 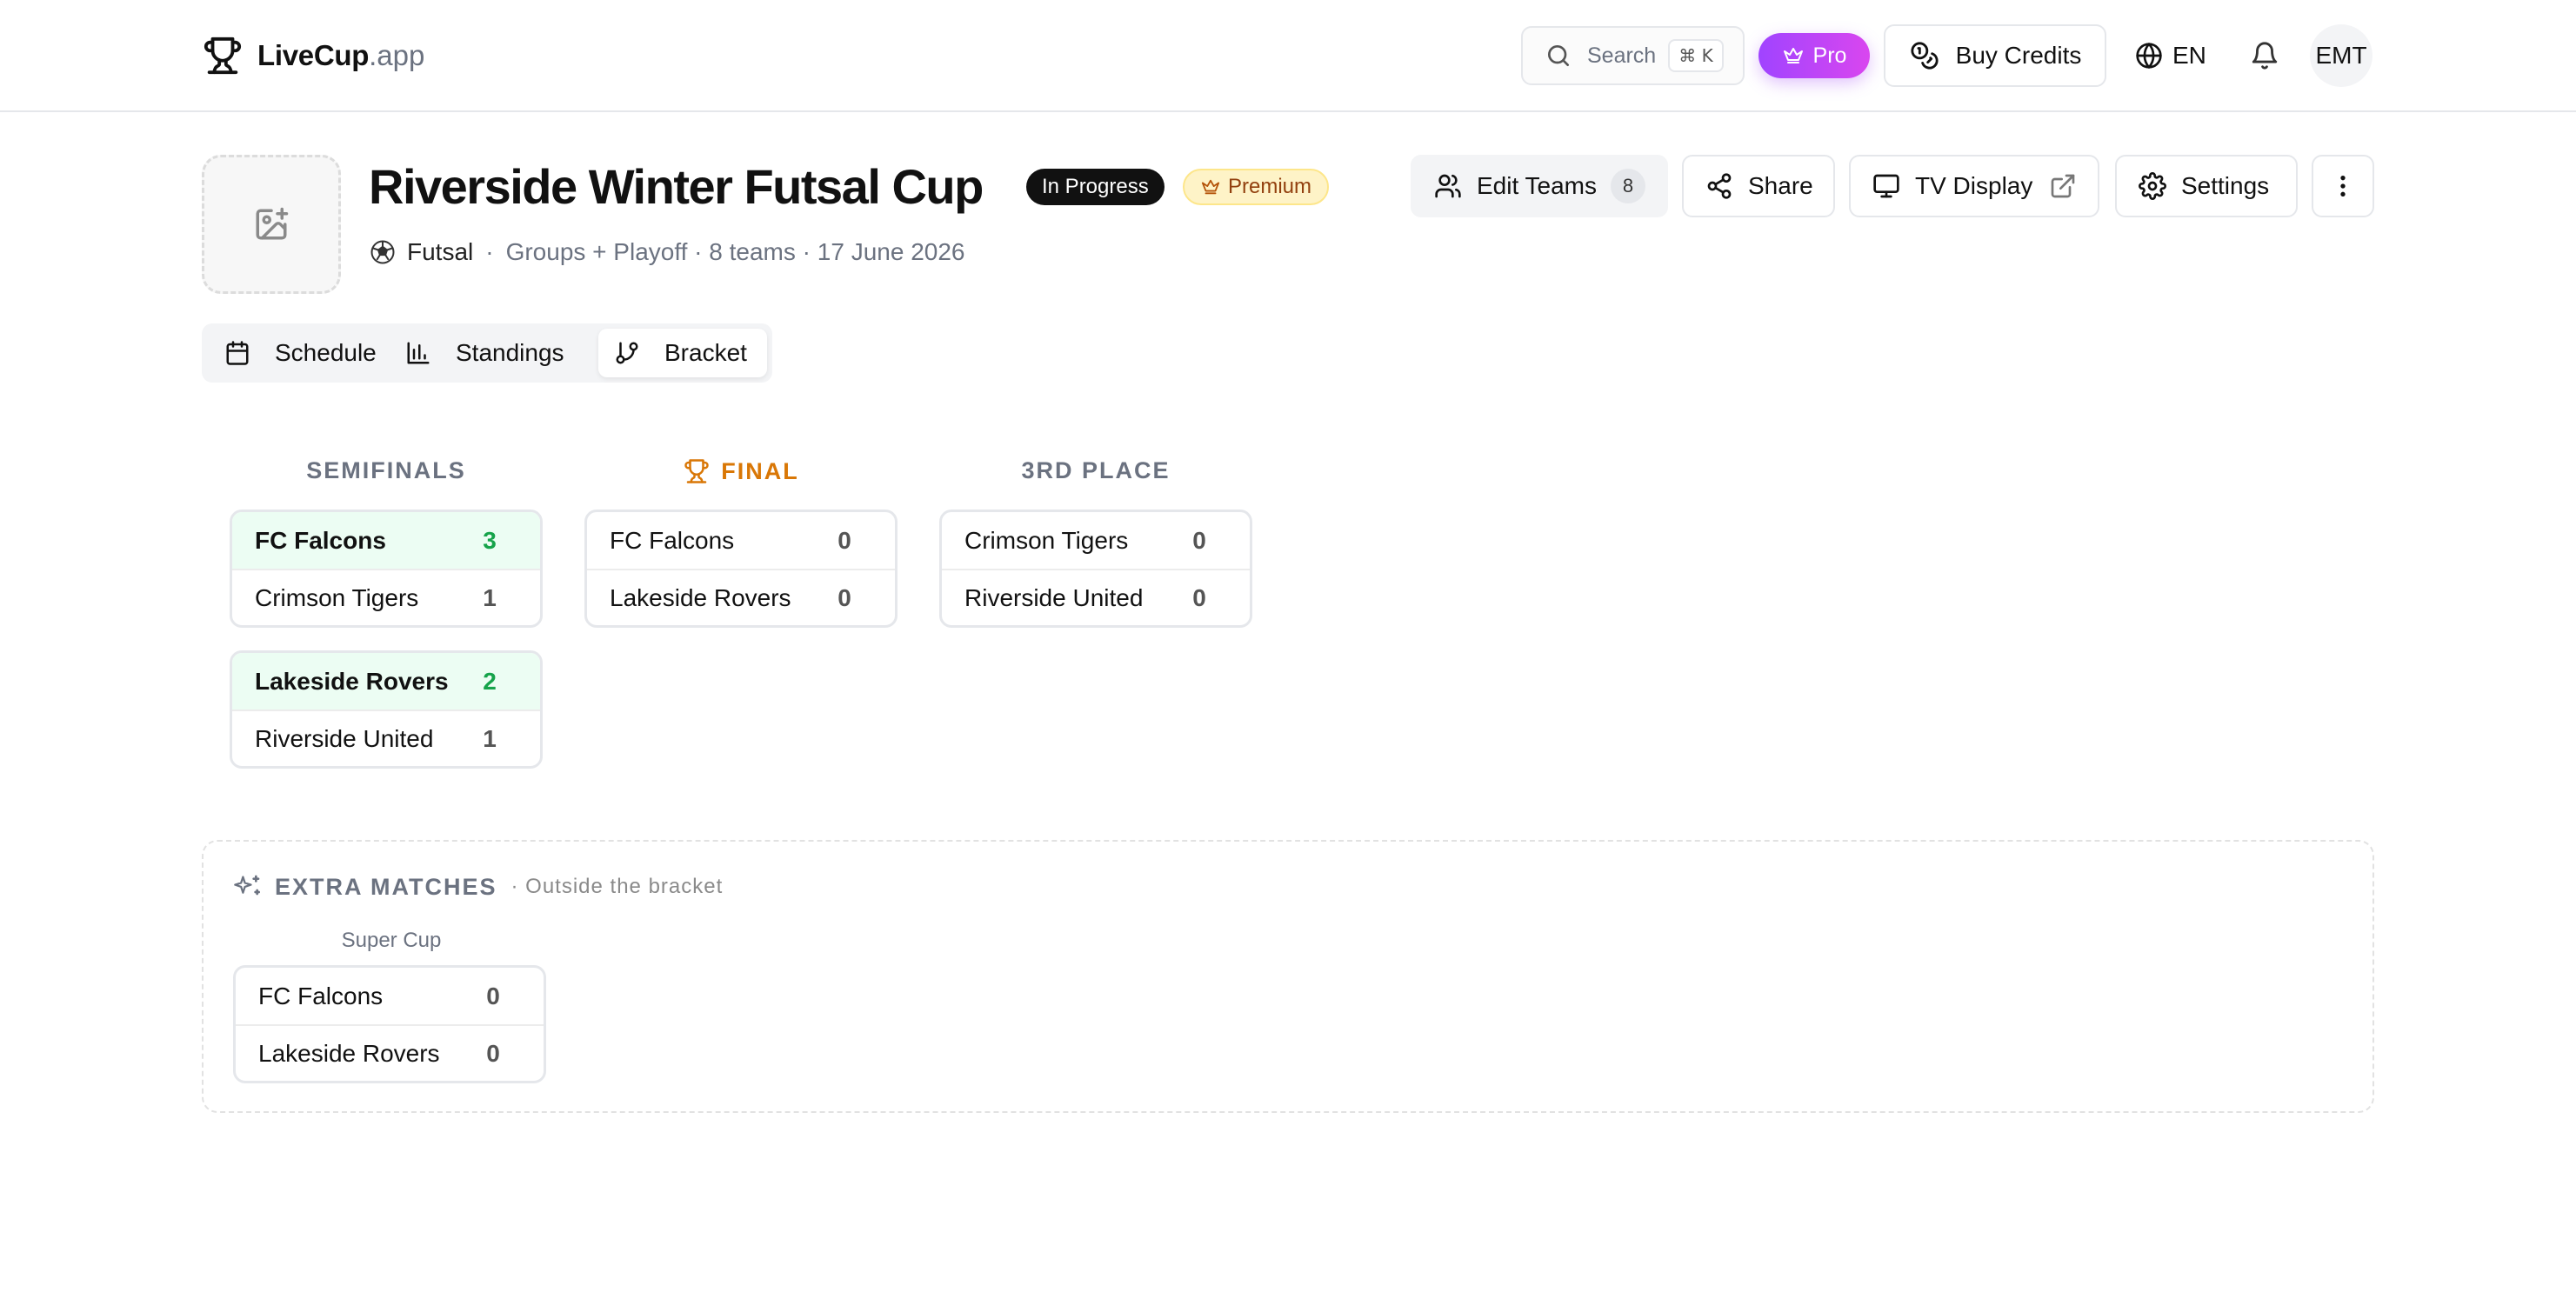 I want to click on bell-icon, so click(x=2264, y=55).